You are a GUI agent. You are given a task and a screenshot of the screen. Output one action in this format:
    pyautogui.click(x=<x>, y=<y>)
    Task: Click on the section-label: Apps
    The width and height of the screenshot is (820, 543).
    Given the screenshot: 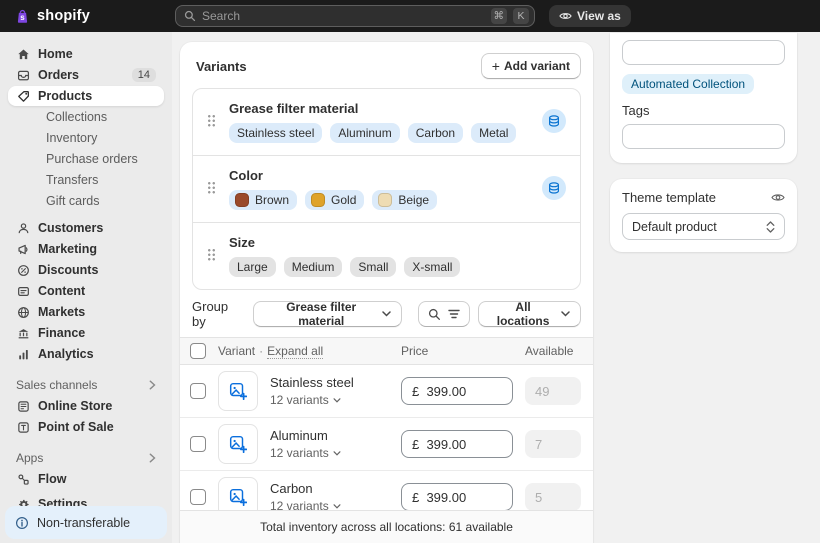 What is the action you would take?
    pyautogui.click(x=30, y=458)
    